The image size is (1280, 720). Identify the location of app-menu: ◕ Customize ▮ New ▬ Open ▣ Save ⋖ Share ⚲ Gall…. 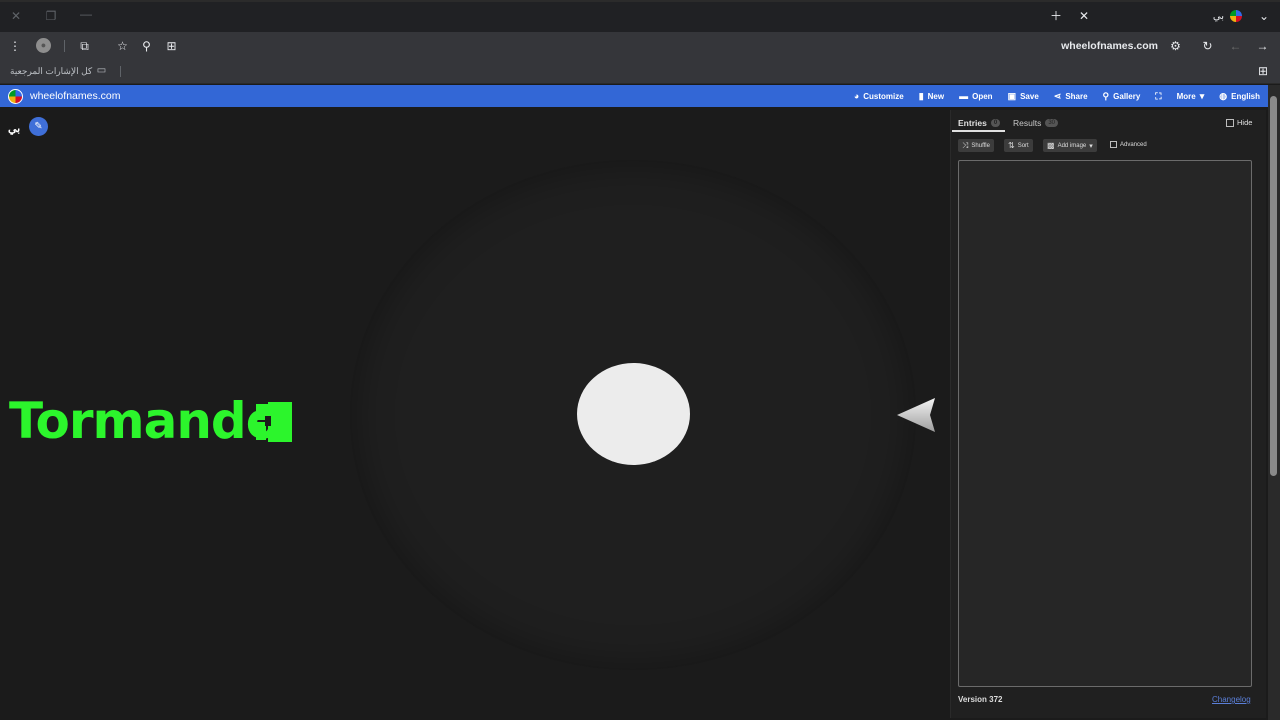
(1057, 96).